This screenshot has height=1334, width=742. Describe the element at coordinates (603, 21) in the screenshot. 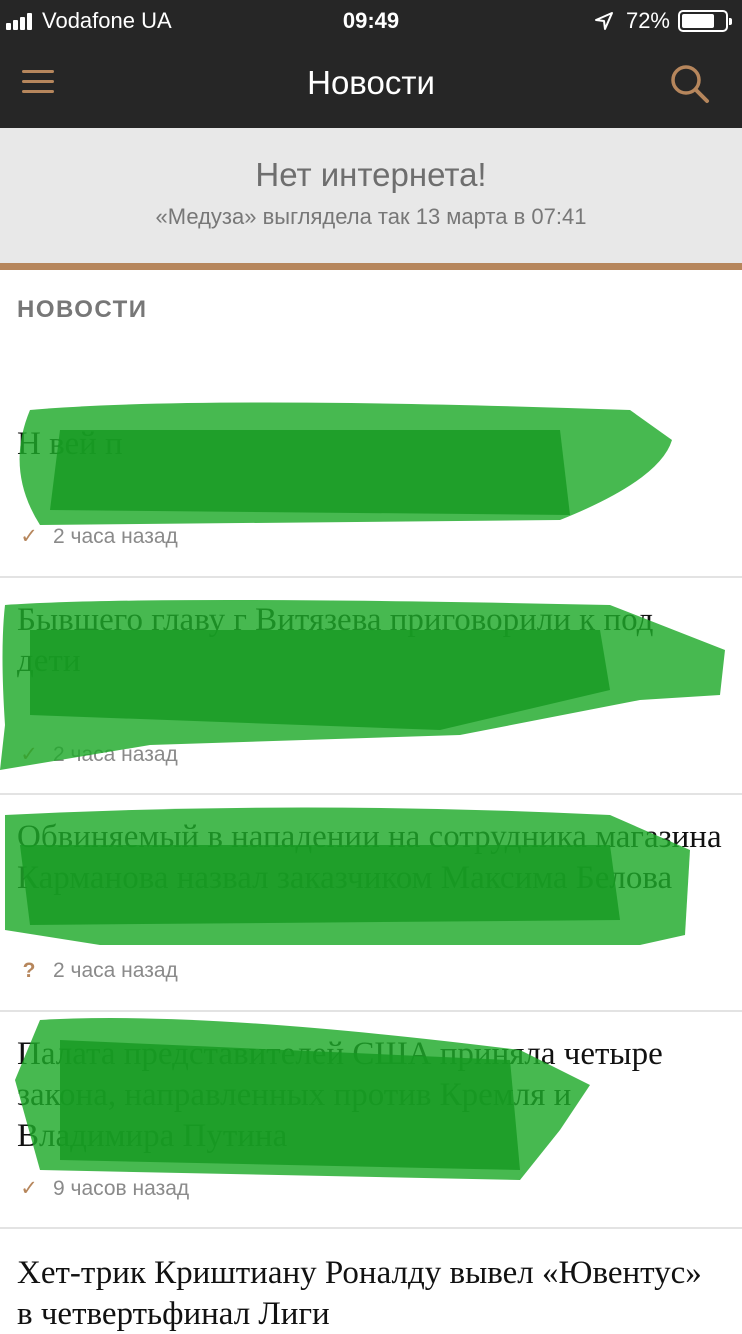

I see `location-arrow-icon` at that location.